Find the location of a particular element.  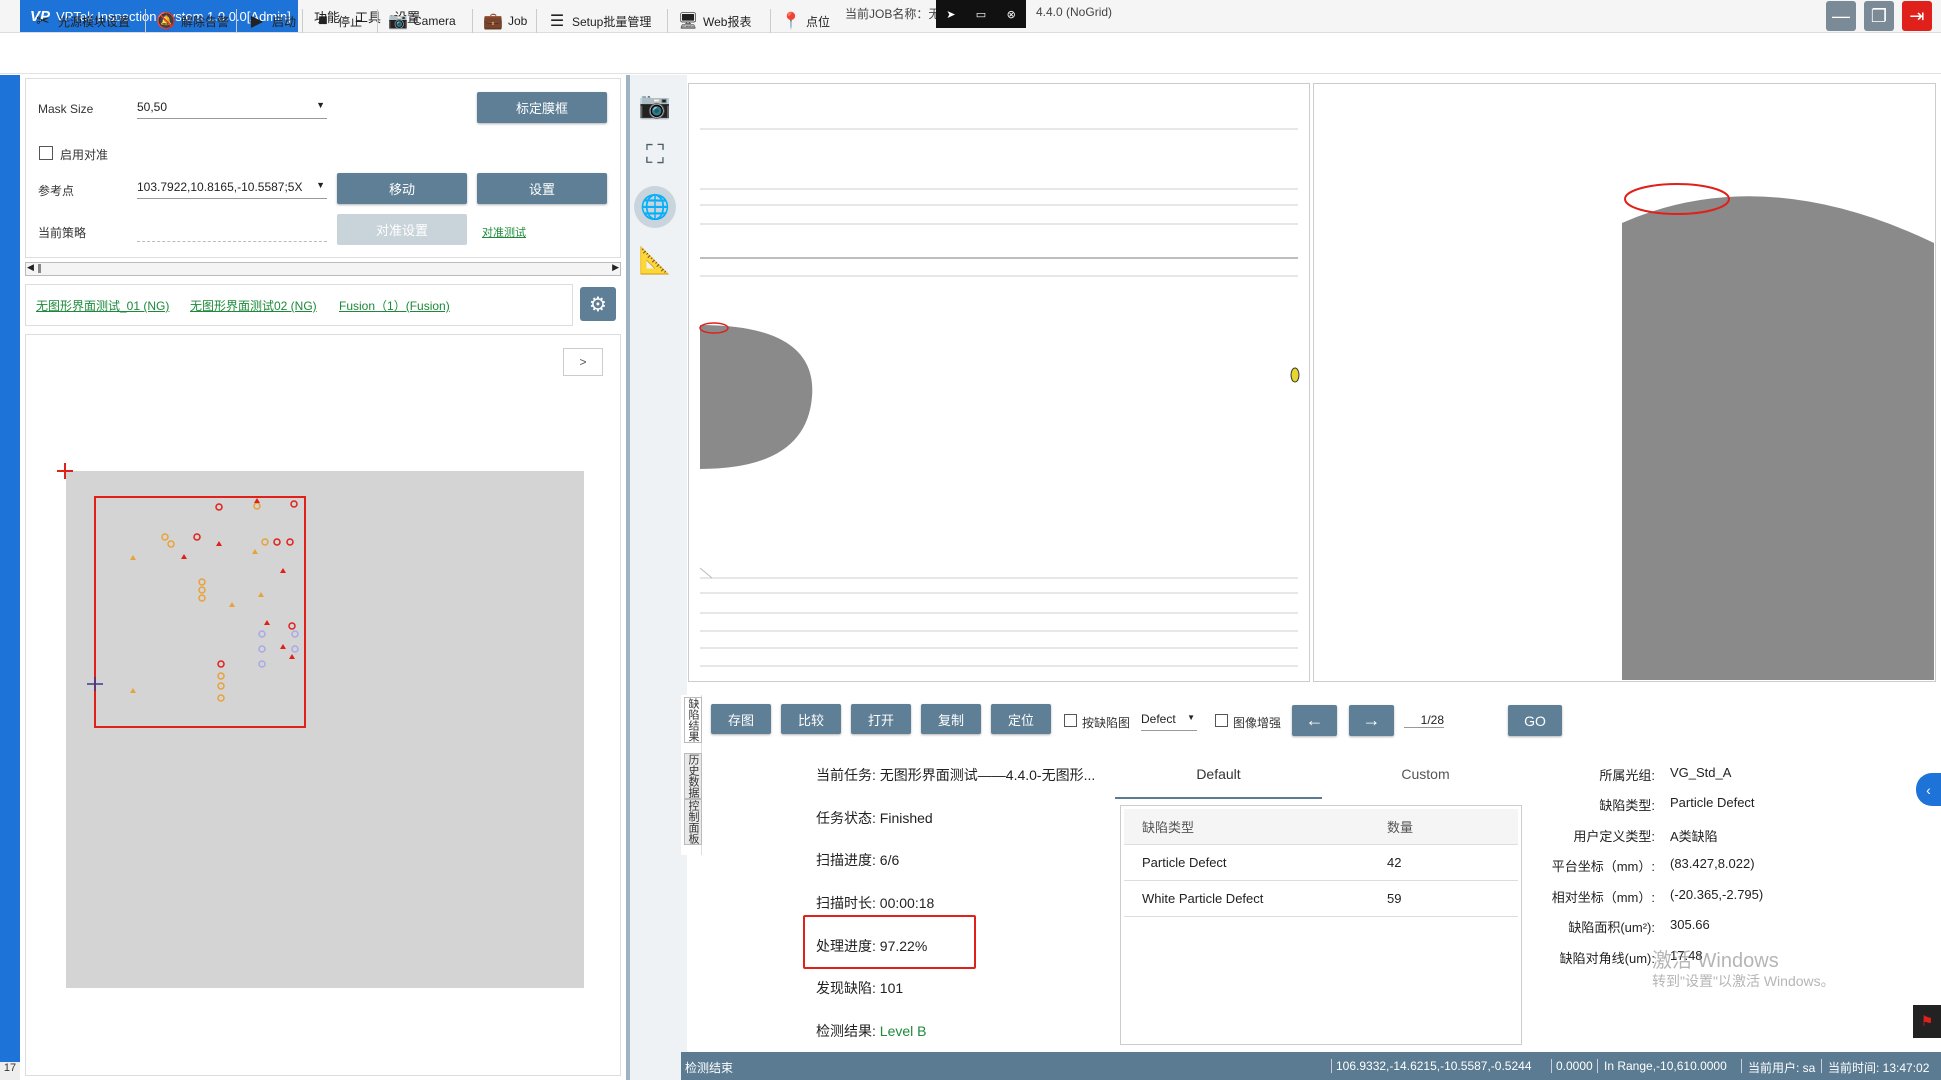

ruler-icon: 📐 is located at coordinates (655, 259).